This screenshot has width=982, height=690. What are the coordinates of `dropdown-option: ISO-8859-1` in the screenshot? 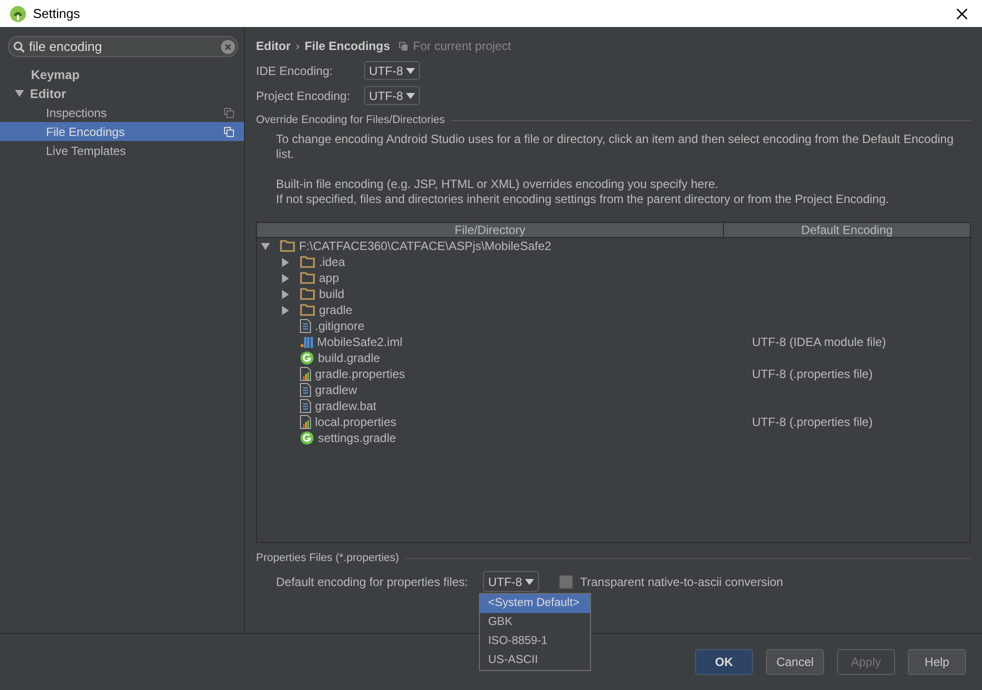 It's located at (535, 641).